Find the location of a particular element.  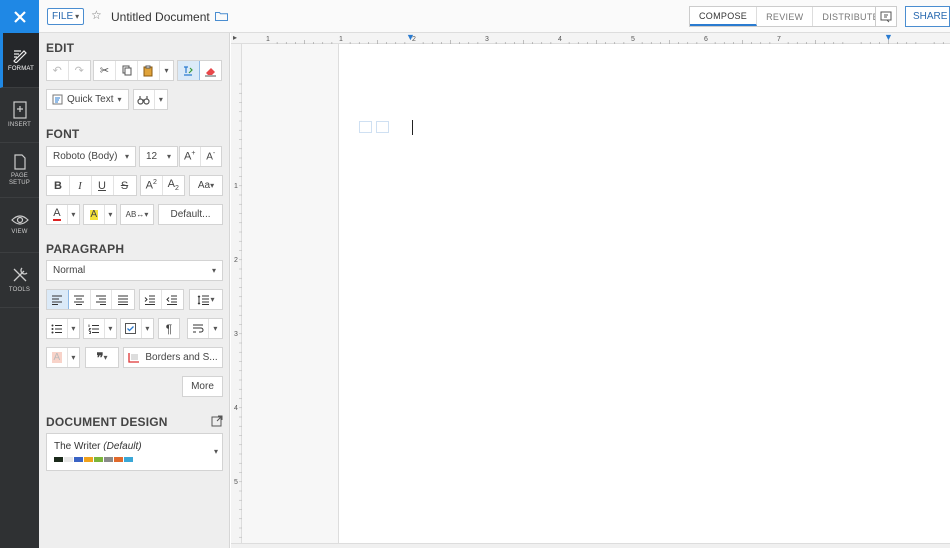

nav-page-setup: PAGE SETUP is located at coordinates (19, 170).